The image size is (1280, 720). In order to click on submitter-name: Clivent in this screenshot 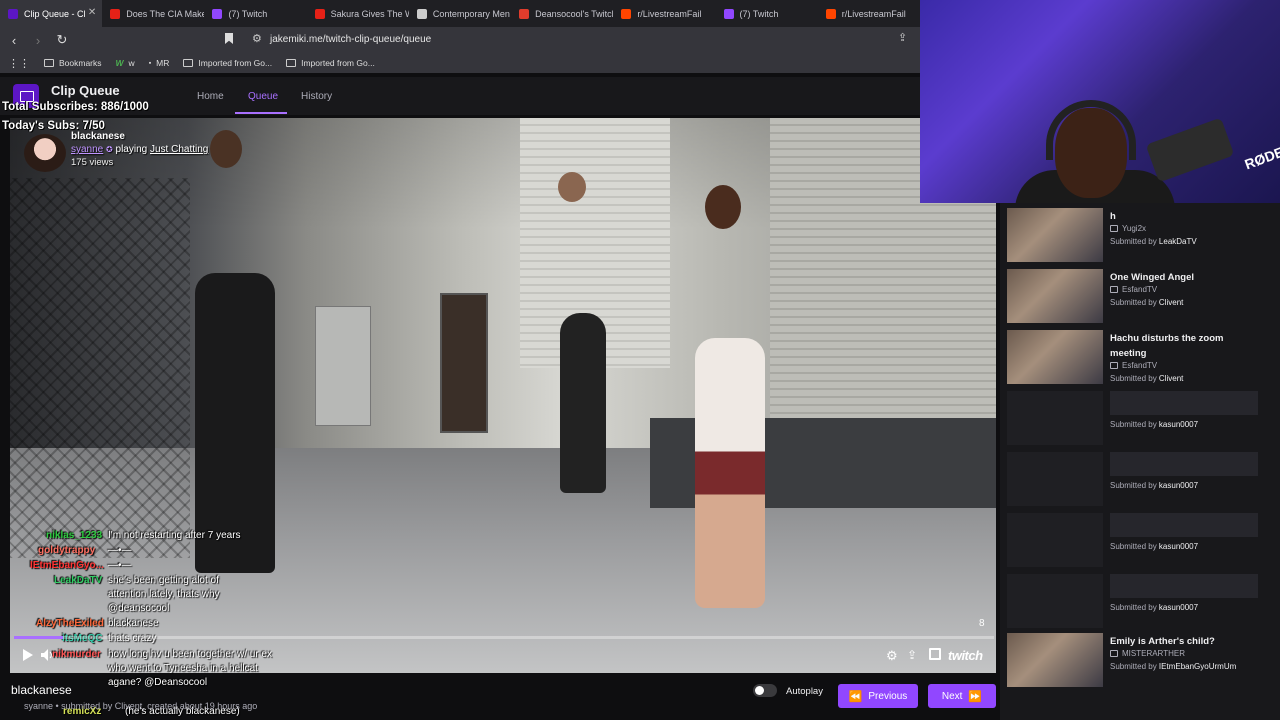, I will do `click(1171, 378)`.